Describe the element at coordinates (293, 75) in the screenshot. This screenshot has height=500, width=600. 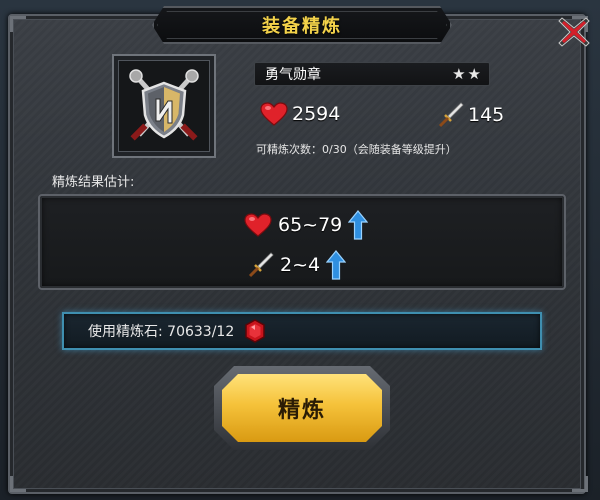
I see `item-name: 勇气勋章` at that location.